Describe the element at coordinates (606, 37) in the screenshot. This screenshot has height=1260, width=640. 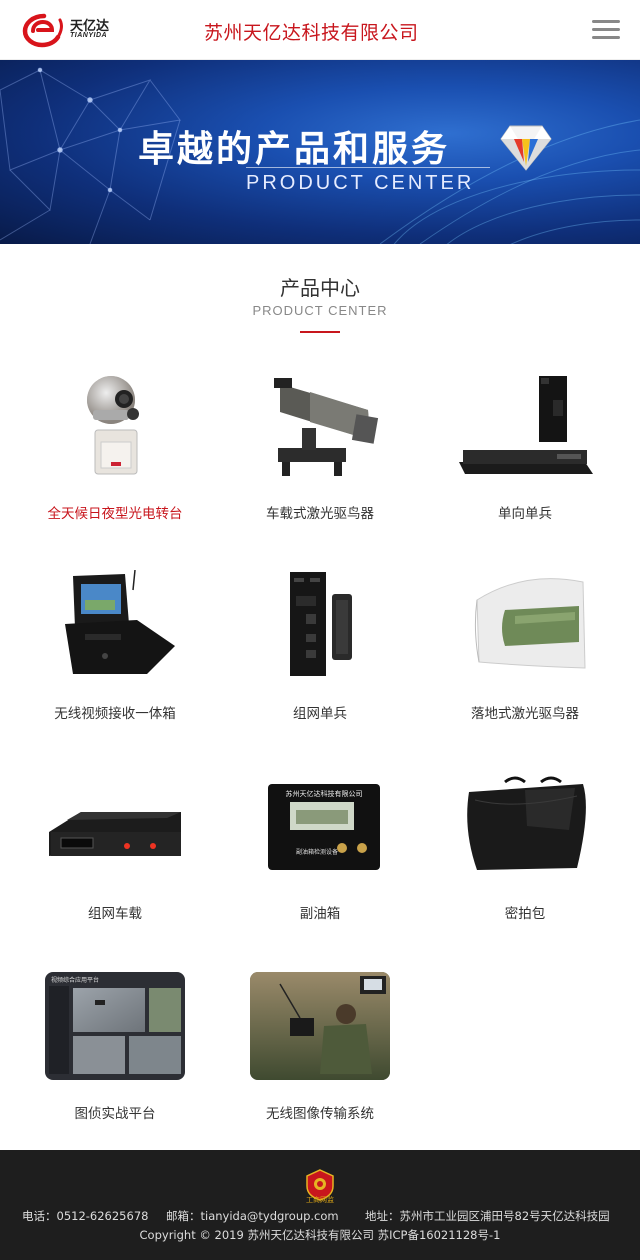
I see `menu-bar-bottom` at that location.